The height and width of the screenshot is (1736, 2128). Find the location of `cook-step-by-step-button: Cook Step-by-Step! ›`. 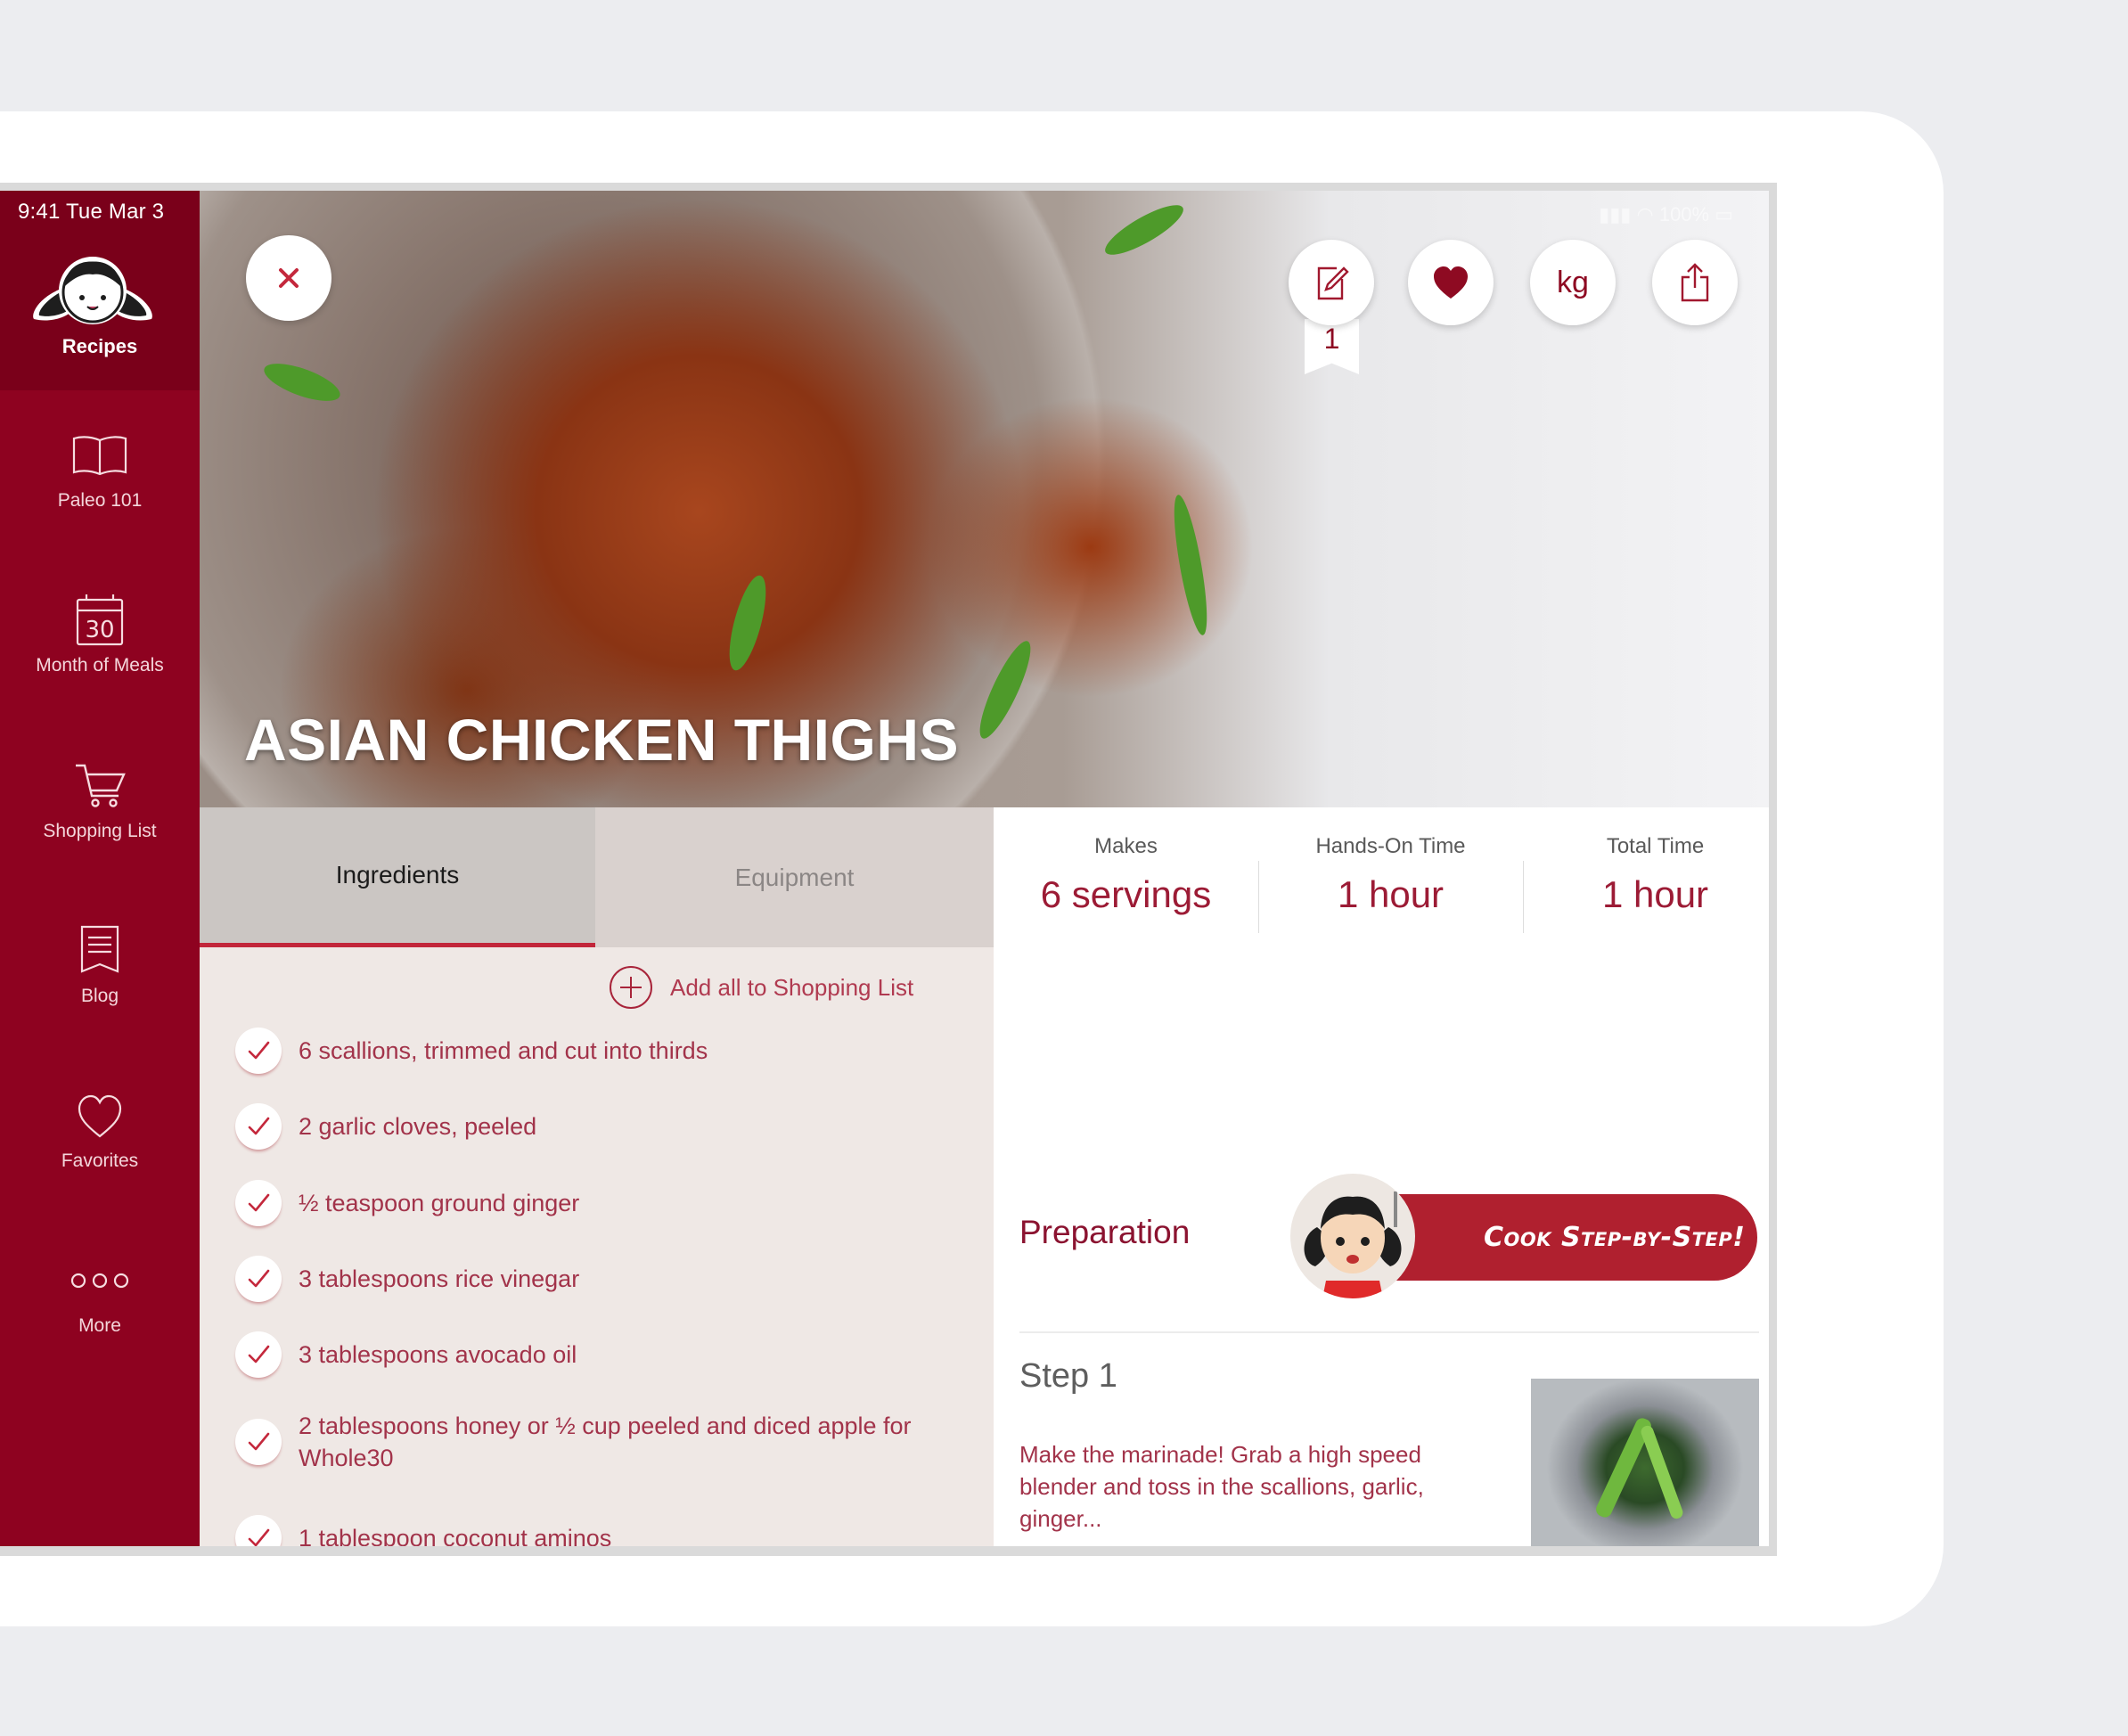

cook-step-by-step-button: Cook Step-by-Step! › is located at coordinates (1576, 1237).